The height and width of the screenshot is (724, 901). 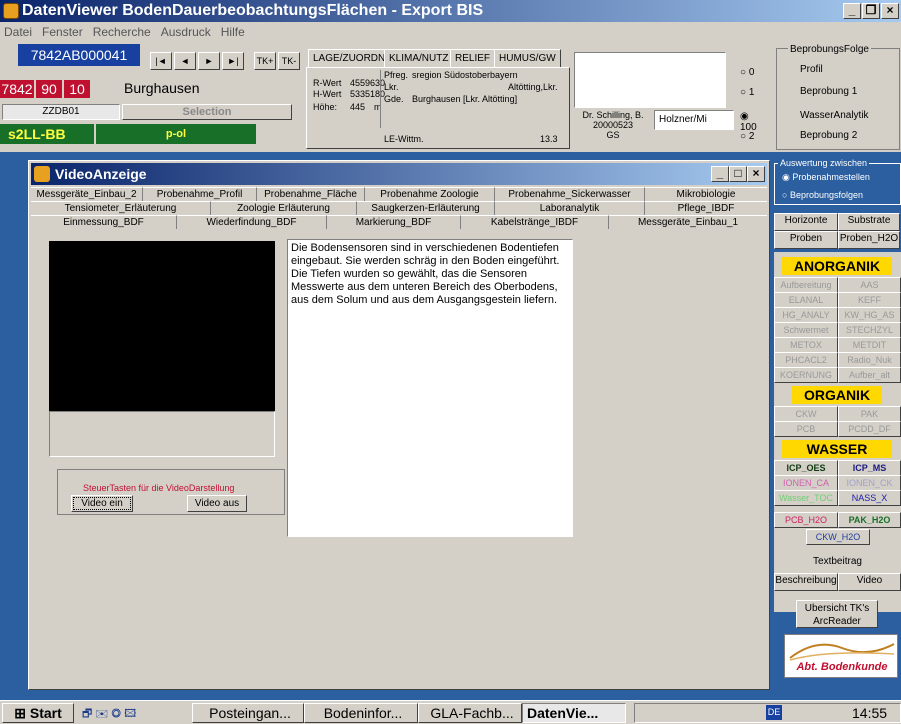 I want to click on sampling-beprobung1: Beprobung 1, so click(x=828, y=91).